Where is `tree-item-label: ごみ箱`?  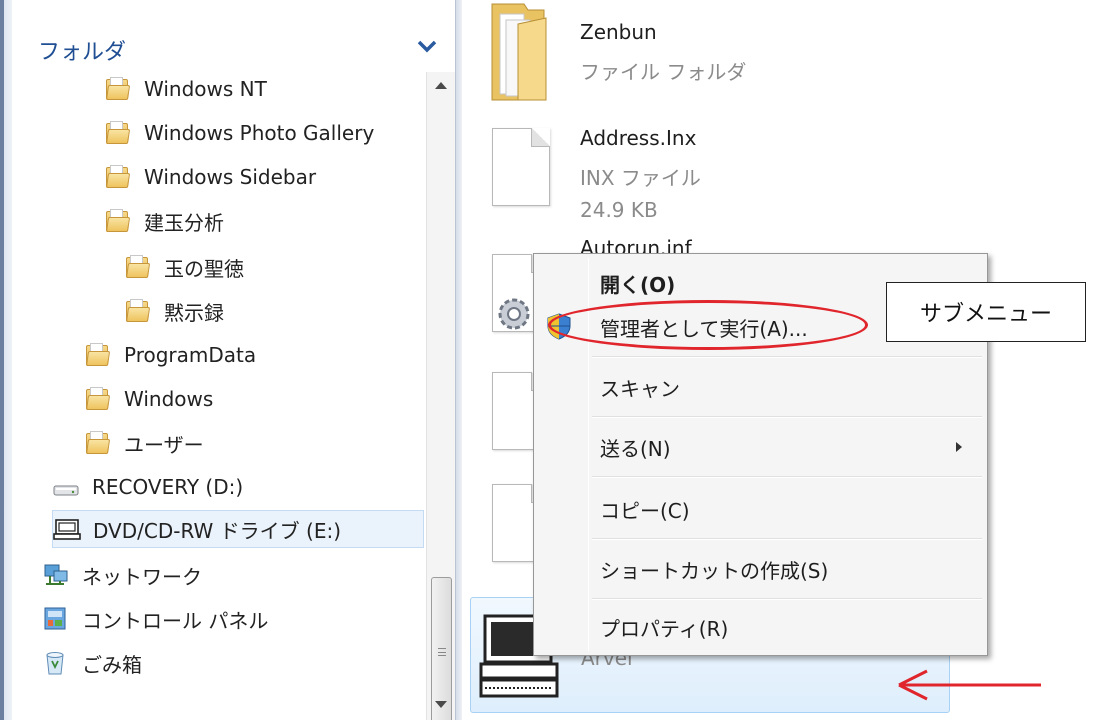 tree-item-label: ごみ箱 is located at coordinates (112, 664).